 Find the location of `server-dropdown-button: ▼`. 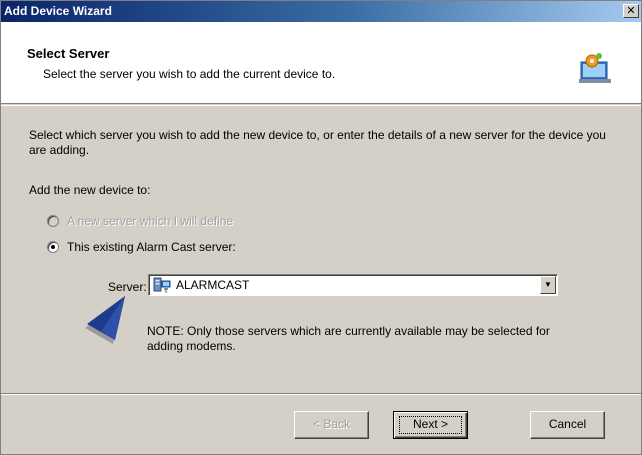

server-dropdown-button: ▼ is located at coordinates (548, 285).